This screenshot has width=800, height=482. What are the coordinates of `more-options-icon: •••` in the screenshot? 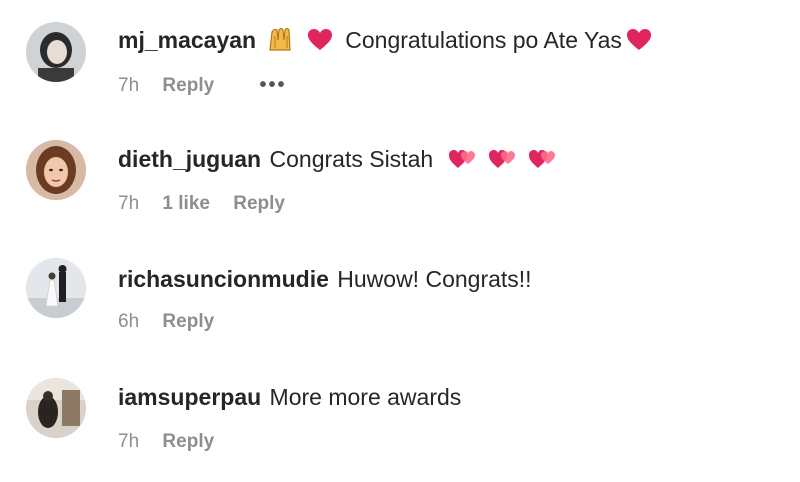 It's located at (272, 85).